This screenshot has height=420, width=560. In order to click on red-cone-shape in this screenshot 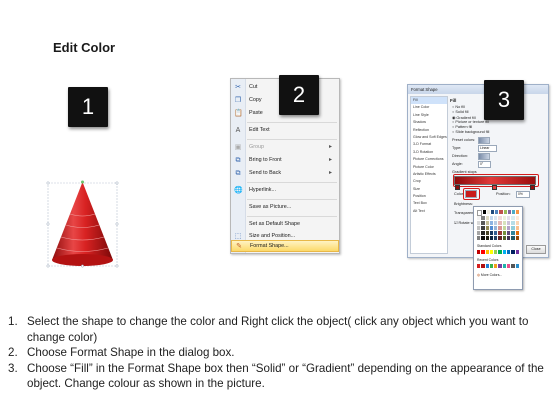, I will do `click(82, 224)`.